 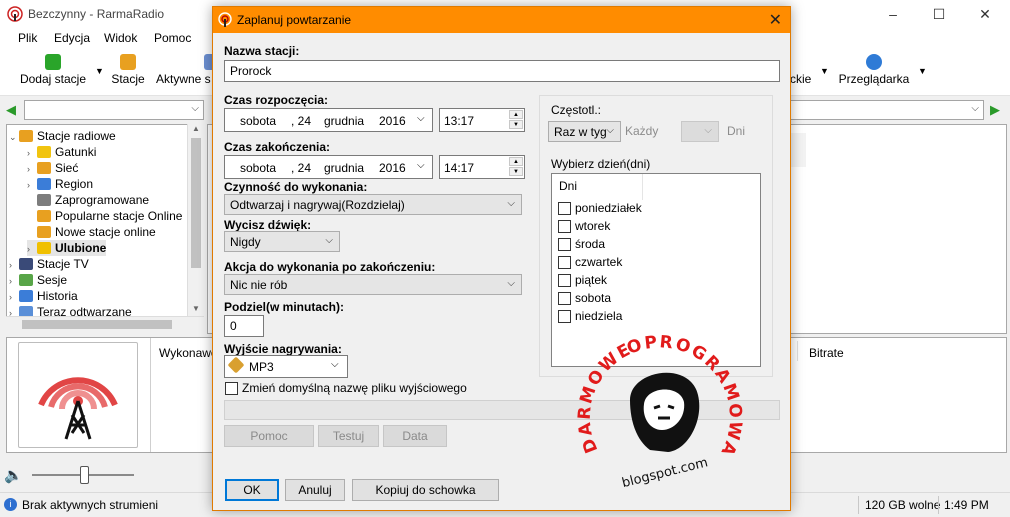 I want to click on day-label: piątek, so click(x=591, y=280).